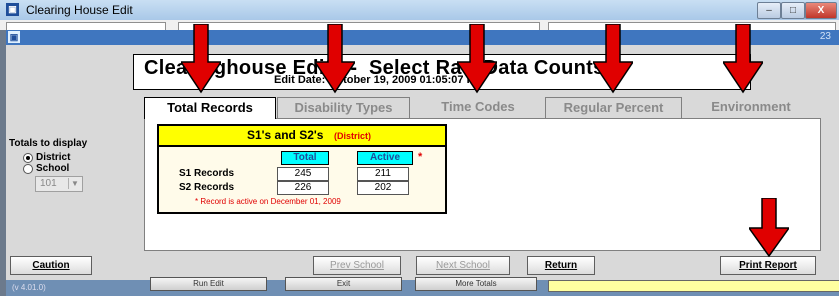 This screenshot has height=296, width=839. I want to click on mdi-titlebar: ▣ 23, so click(422, 37).